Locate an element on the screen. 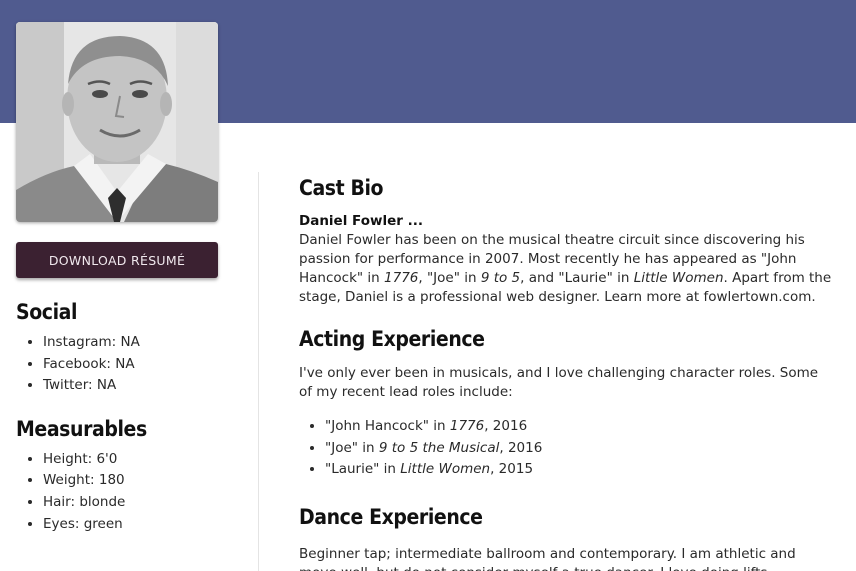  role-show: 1776 is located at coordinates (467, 426).